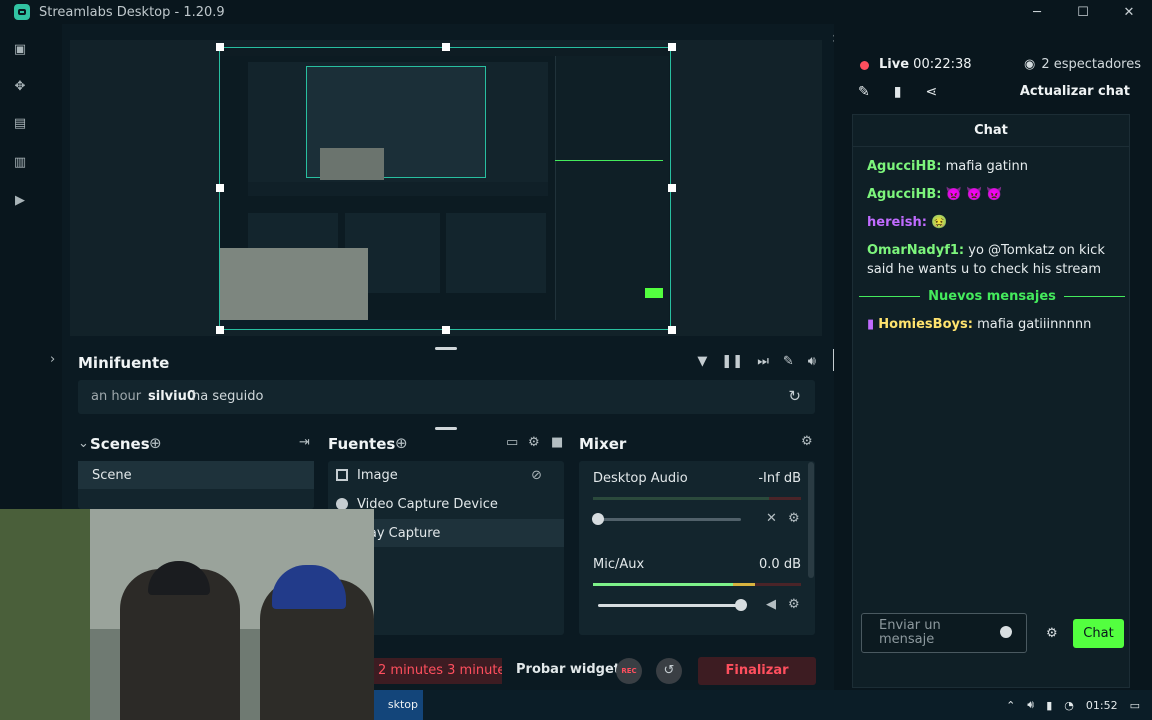 The height and width of the screenshot is (720, 1152). What do you see at coordinates (1069, 705) in the screenshot?
I see `wifi-icon: ◔` at bounding box center [1069, 705].